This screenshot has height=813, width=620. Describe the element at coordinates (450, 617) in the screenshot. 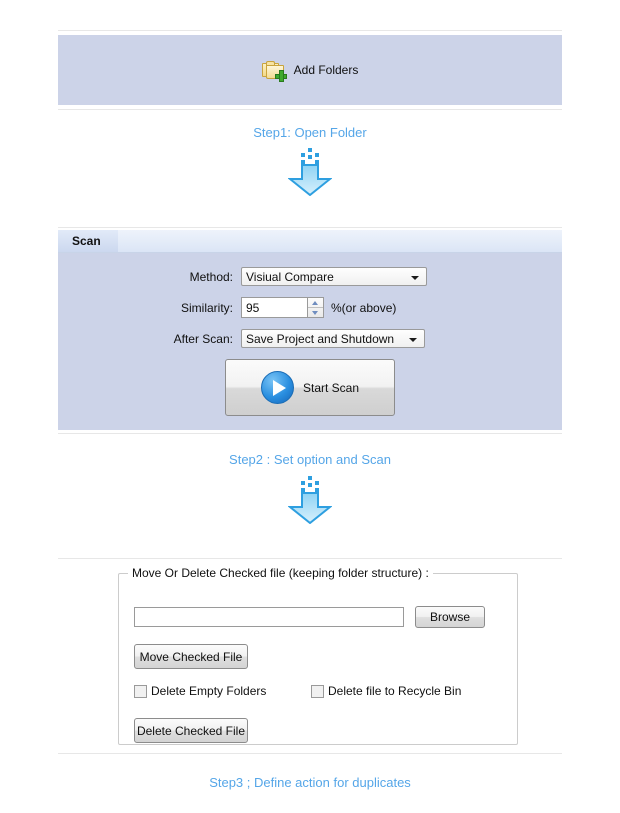

I see `browse-button: Browse` at that location.